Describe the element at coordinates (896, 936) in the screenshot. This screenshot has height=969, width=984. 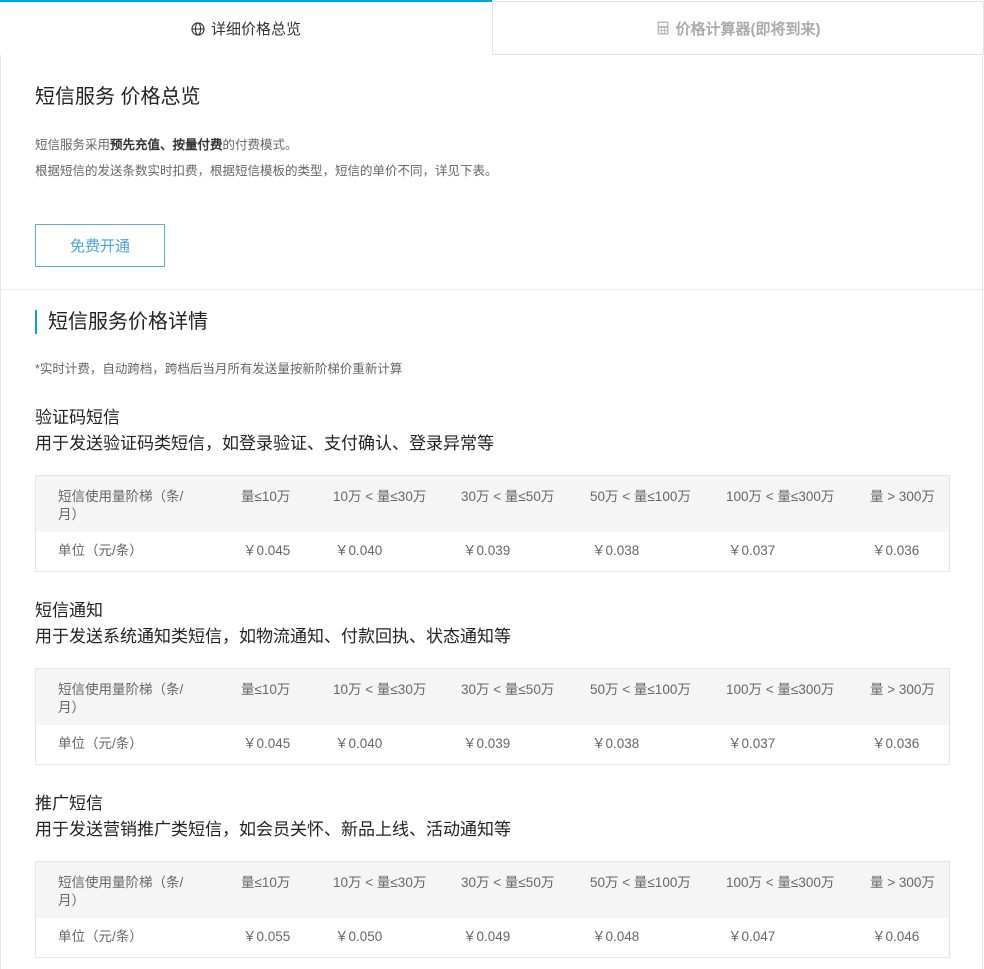
I see `price-cell: ￥0.046` at that location.